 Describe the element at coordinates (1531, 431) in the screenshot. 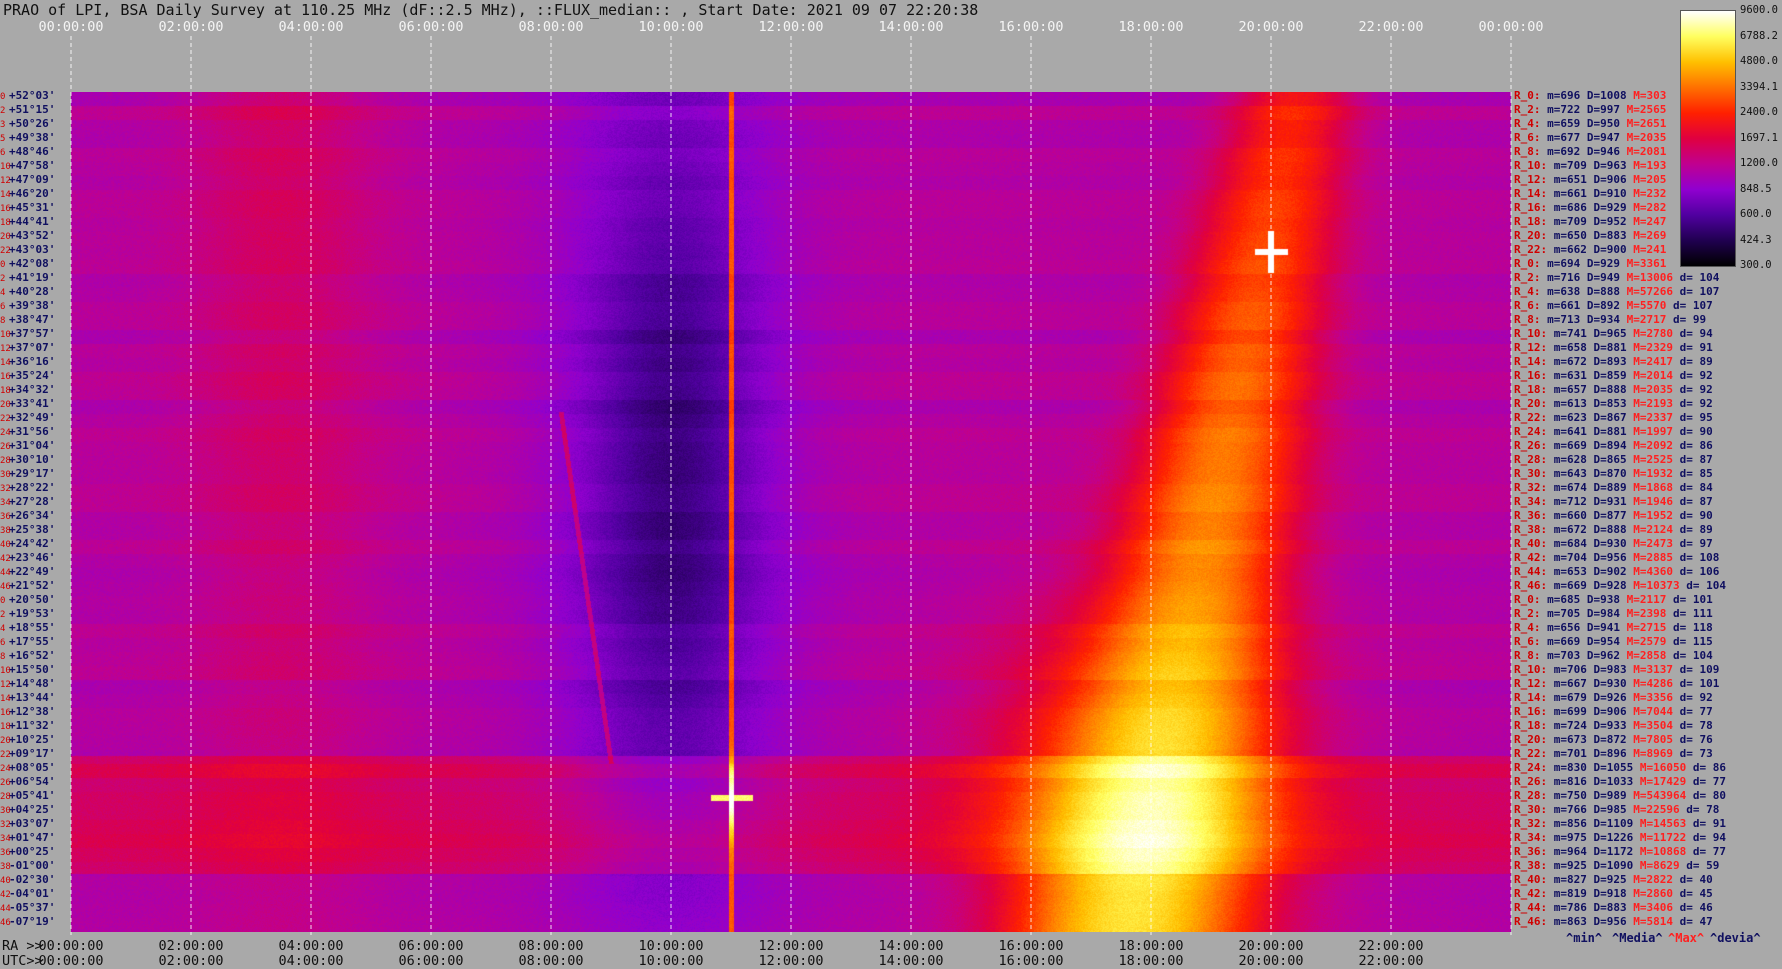

I see `row-id: R_24:` at that location.